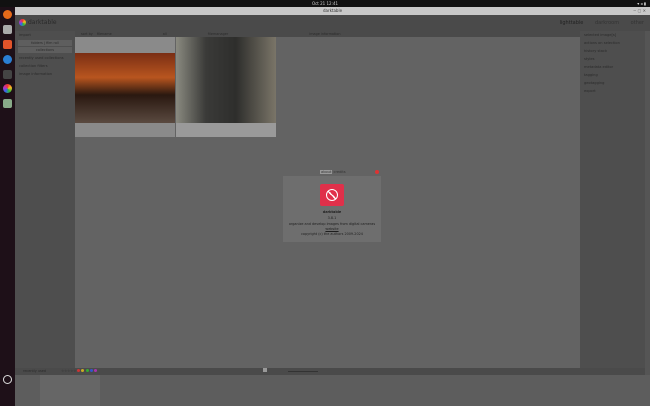 Image resolution: width=650 pixels, height=406 pixels. I want to click on color-labels, so click(87, 371).